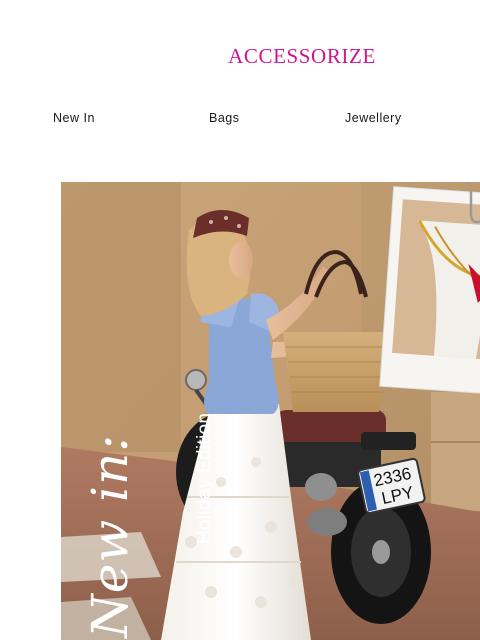 Image resolution: width=480 pixels, height=640 pixels. What do you see at coordinates (429, 290) in the screenshot?
I see `polaroid-photo` at bounding box center [429, 290].